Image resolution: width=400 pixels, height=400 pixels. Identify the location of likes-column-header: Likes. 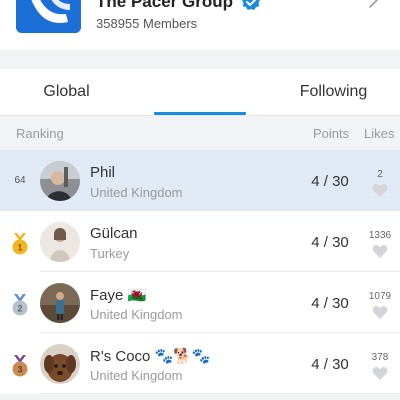
(379, 133).